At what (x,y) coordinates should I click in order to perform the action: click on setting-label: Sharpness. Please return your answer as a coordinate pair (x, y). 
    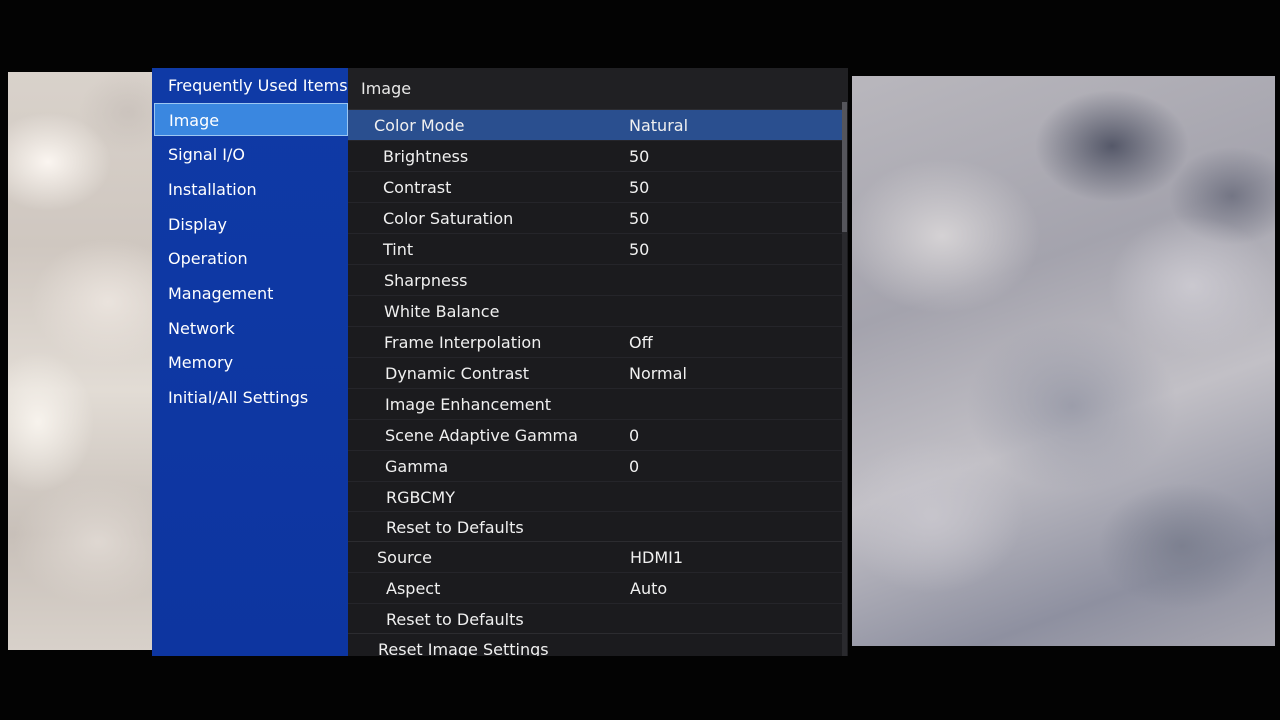
    Looking at the image, I should click on (426, 280).